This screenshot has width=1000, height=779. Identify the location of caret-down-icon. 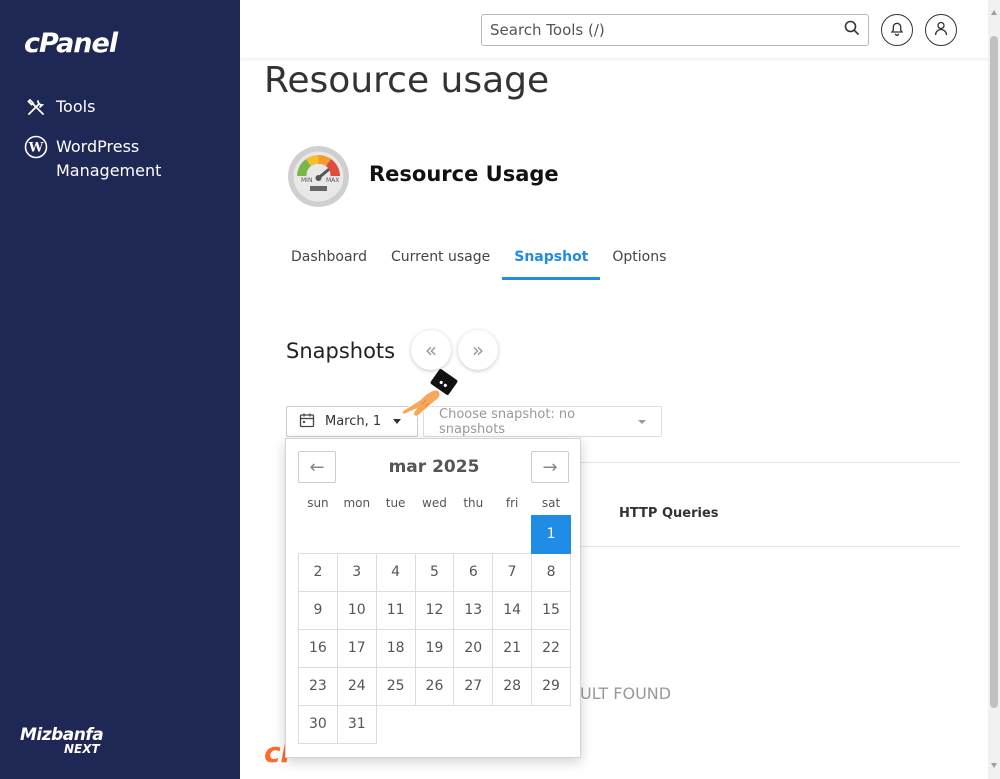
(642, 421).